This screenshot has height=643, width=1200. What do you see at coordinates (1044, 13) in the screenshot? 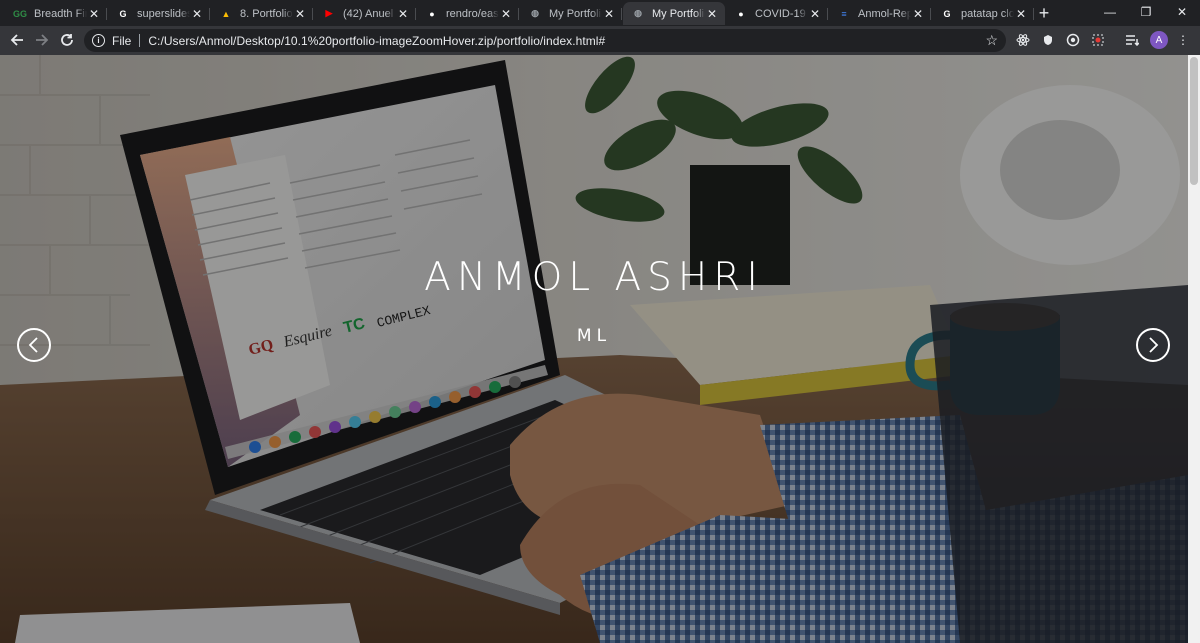
I see `new-tab-button: +` at bounding box center [1044, 13].